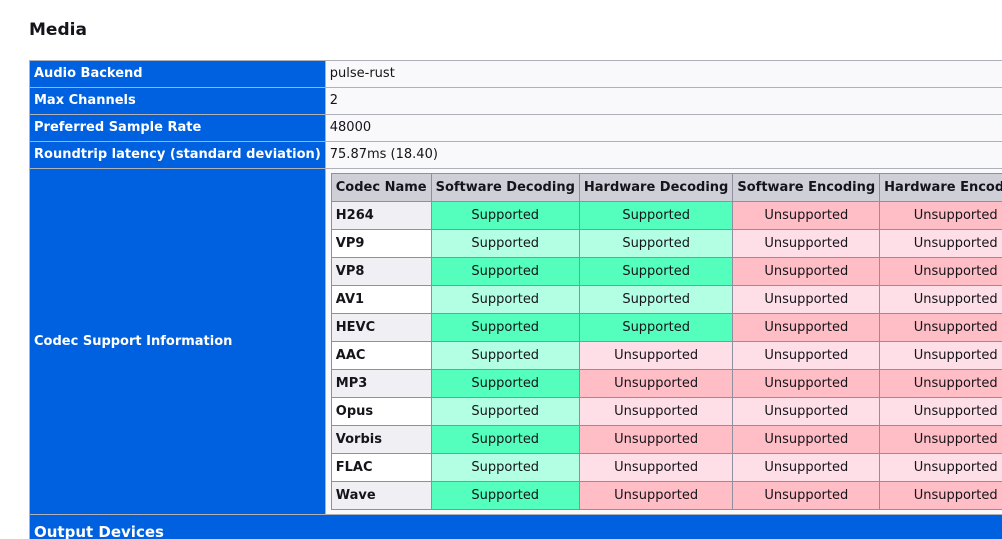  I want to click on column-header-software-encoding: Software Encoding, so click(806, 187).